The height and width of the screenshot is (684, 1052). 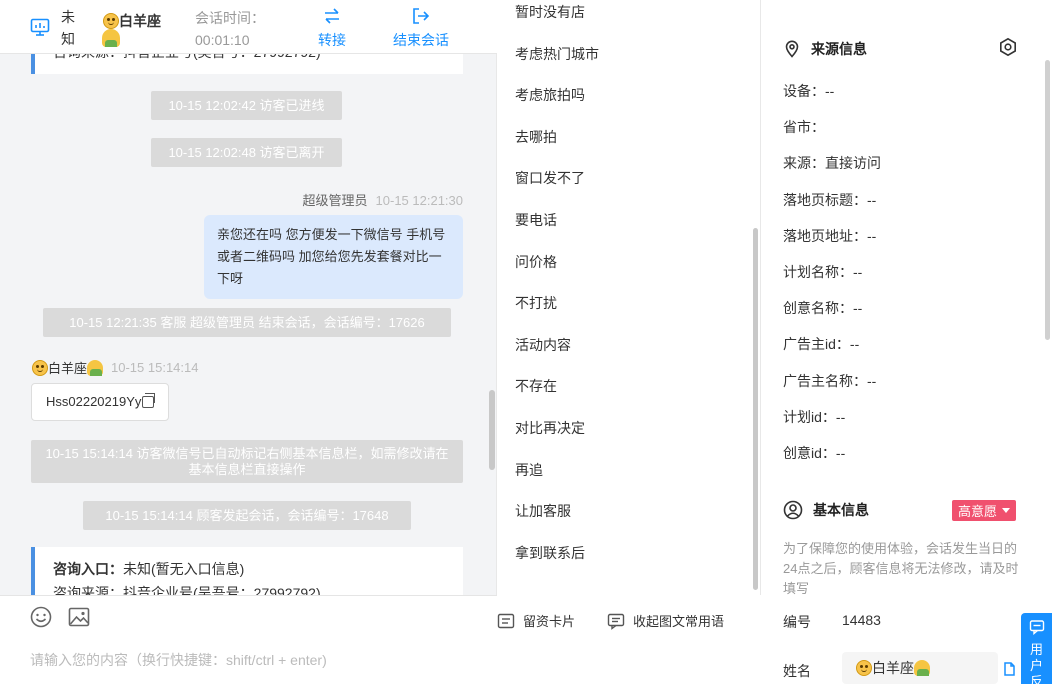 I want to click on leave-card-button: 留资卡片, so click(x=536, y=620).